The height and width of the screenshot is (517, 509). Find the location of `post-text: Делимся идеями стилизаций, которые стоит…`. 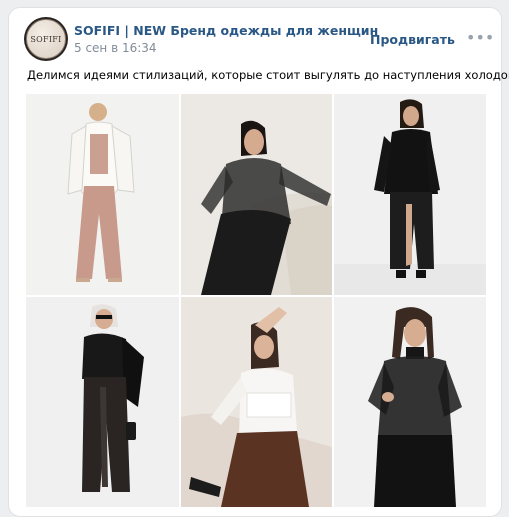

post-text: Делимся идеями стилизаций, которые стоит… is located at coordinates (268, 75).